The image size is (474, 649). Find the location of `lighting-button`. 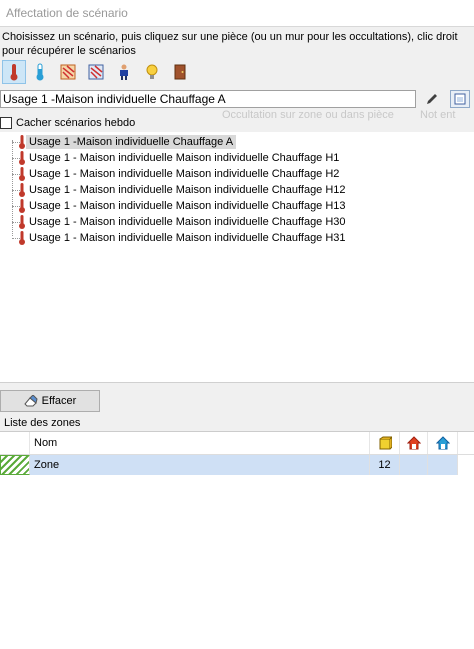

lighting-button is located at coordinates (152, 72).